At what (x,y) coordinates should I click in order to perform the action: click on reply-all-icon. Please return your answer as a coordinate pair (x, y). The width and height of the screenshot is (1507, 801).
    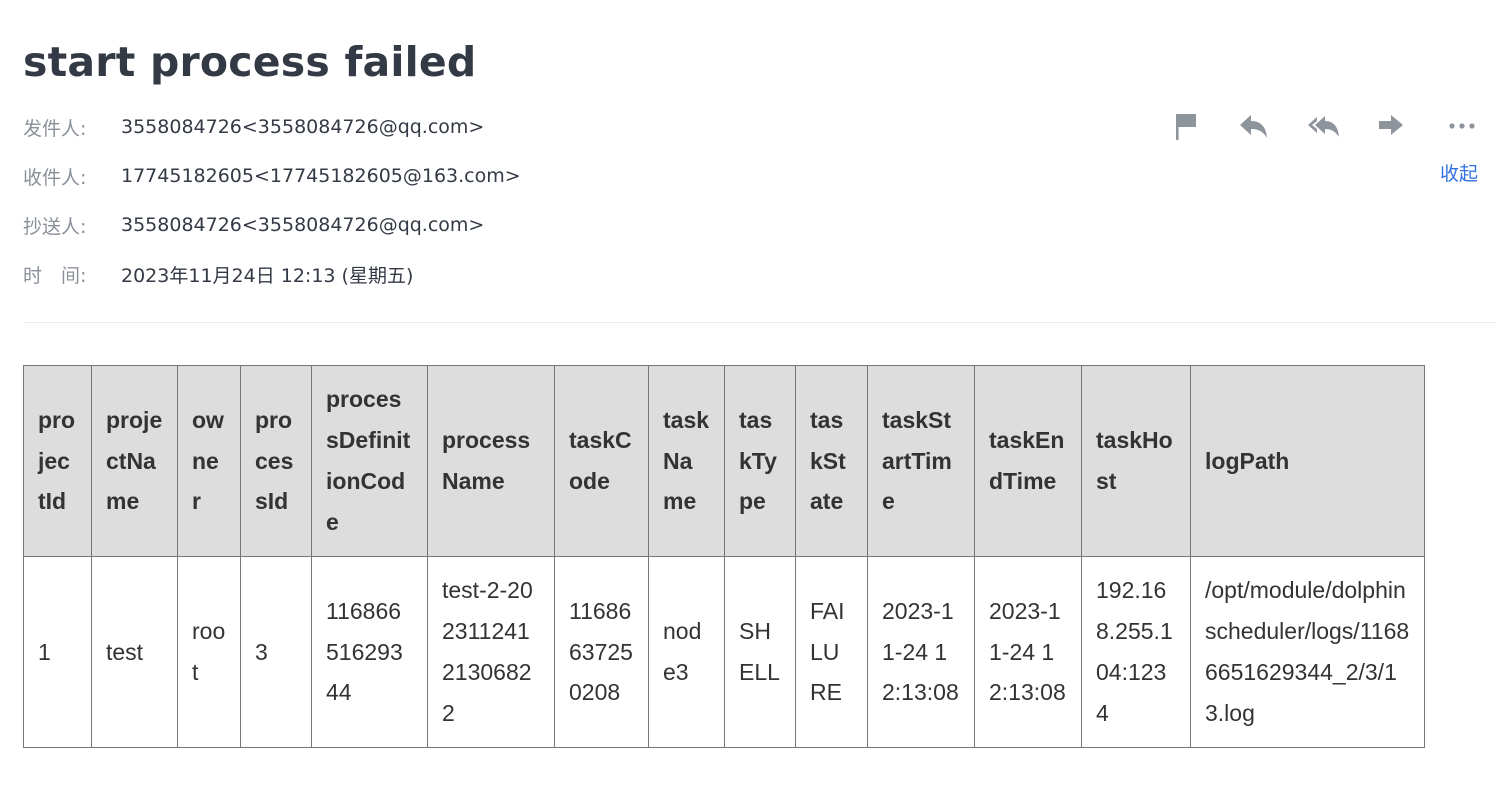
    Looking at the image, I should click on (1323, 126).